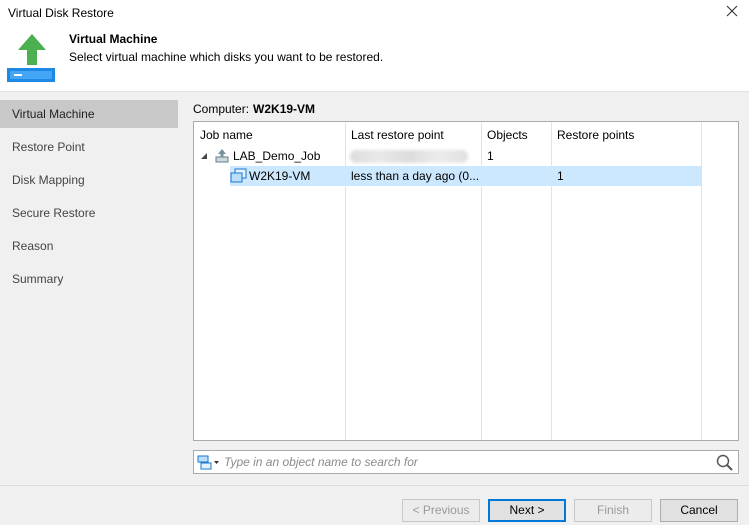 This screenshot has width=749, height=525. I want to click on redacted-restore-point, so click(409, 156).